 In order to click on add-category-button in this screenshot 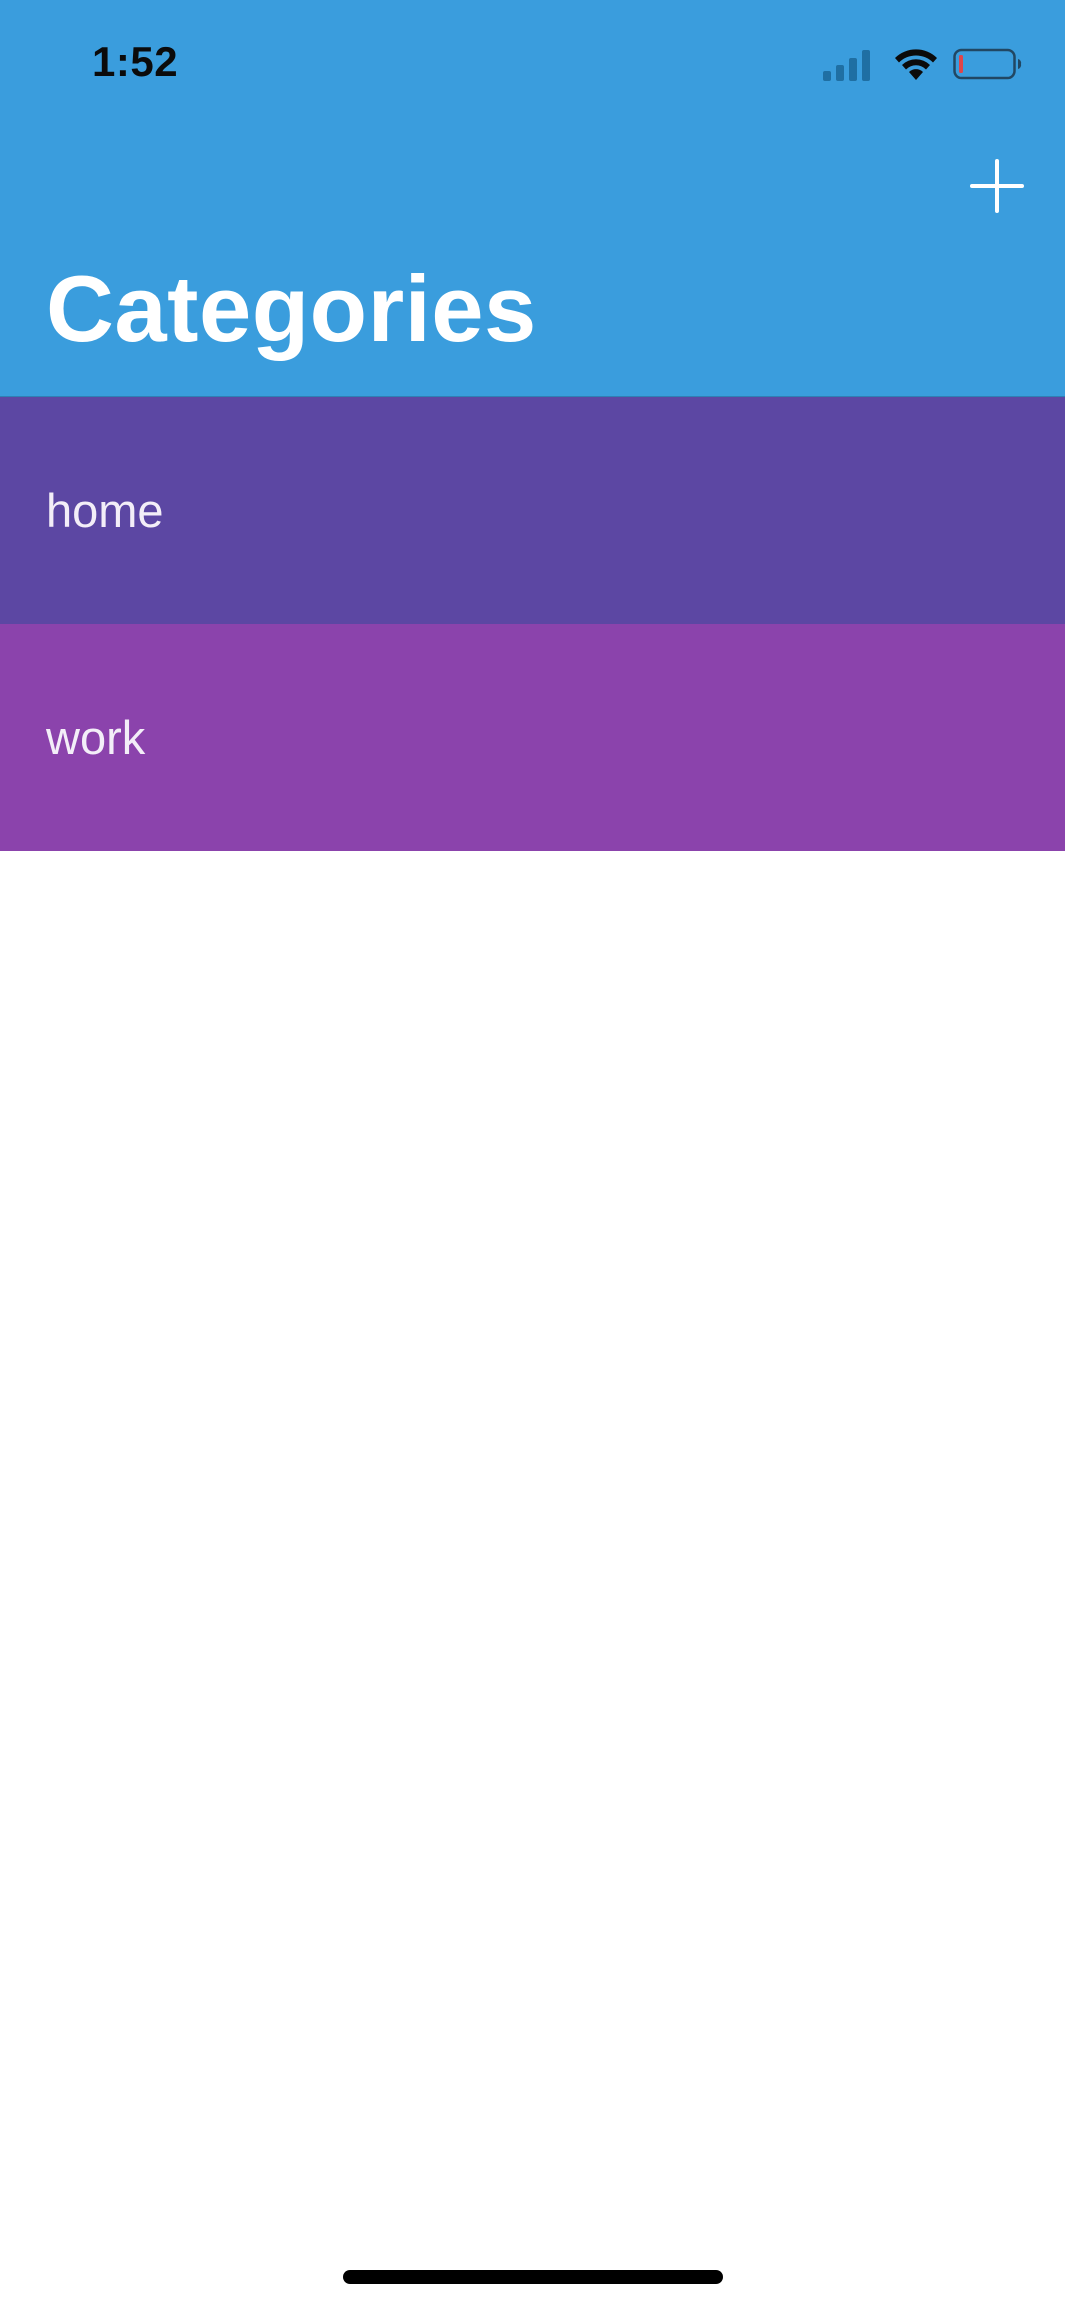, I will do `click(997, 186)`.